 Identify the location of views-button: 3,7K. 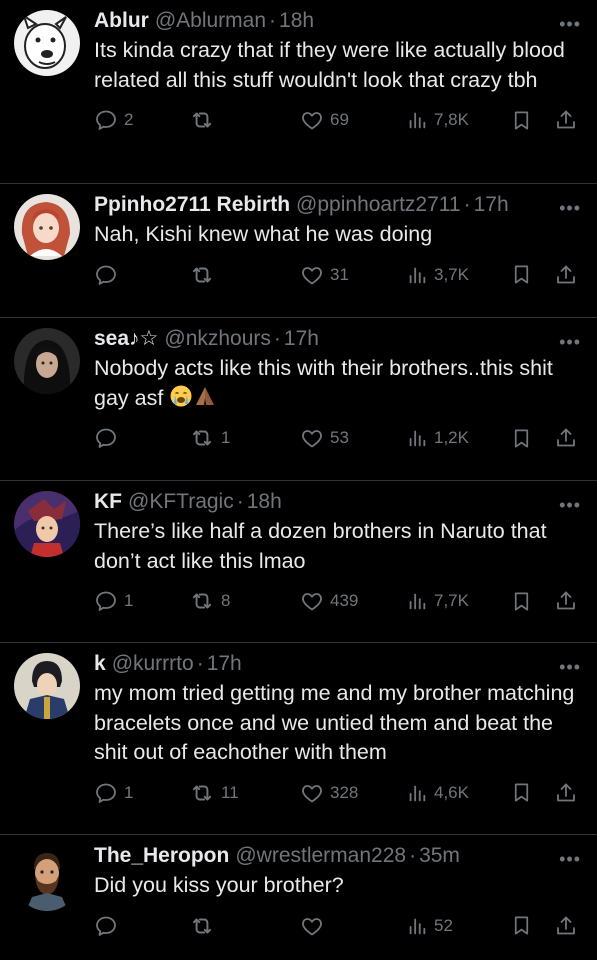
(437, 275).